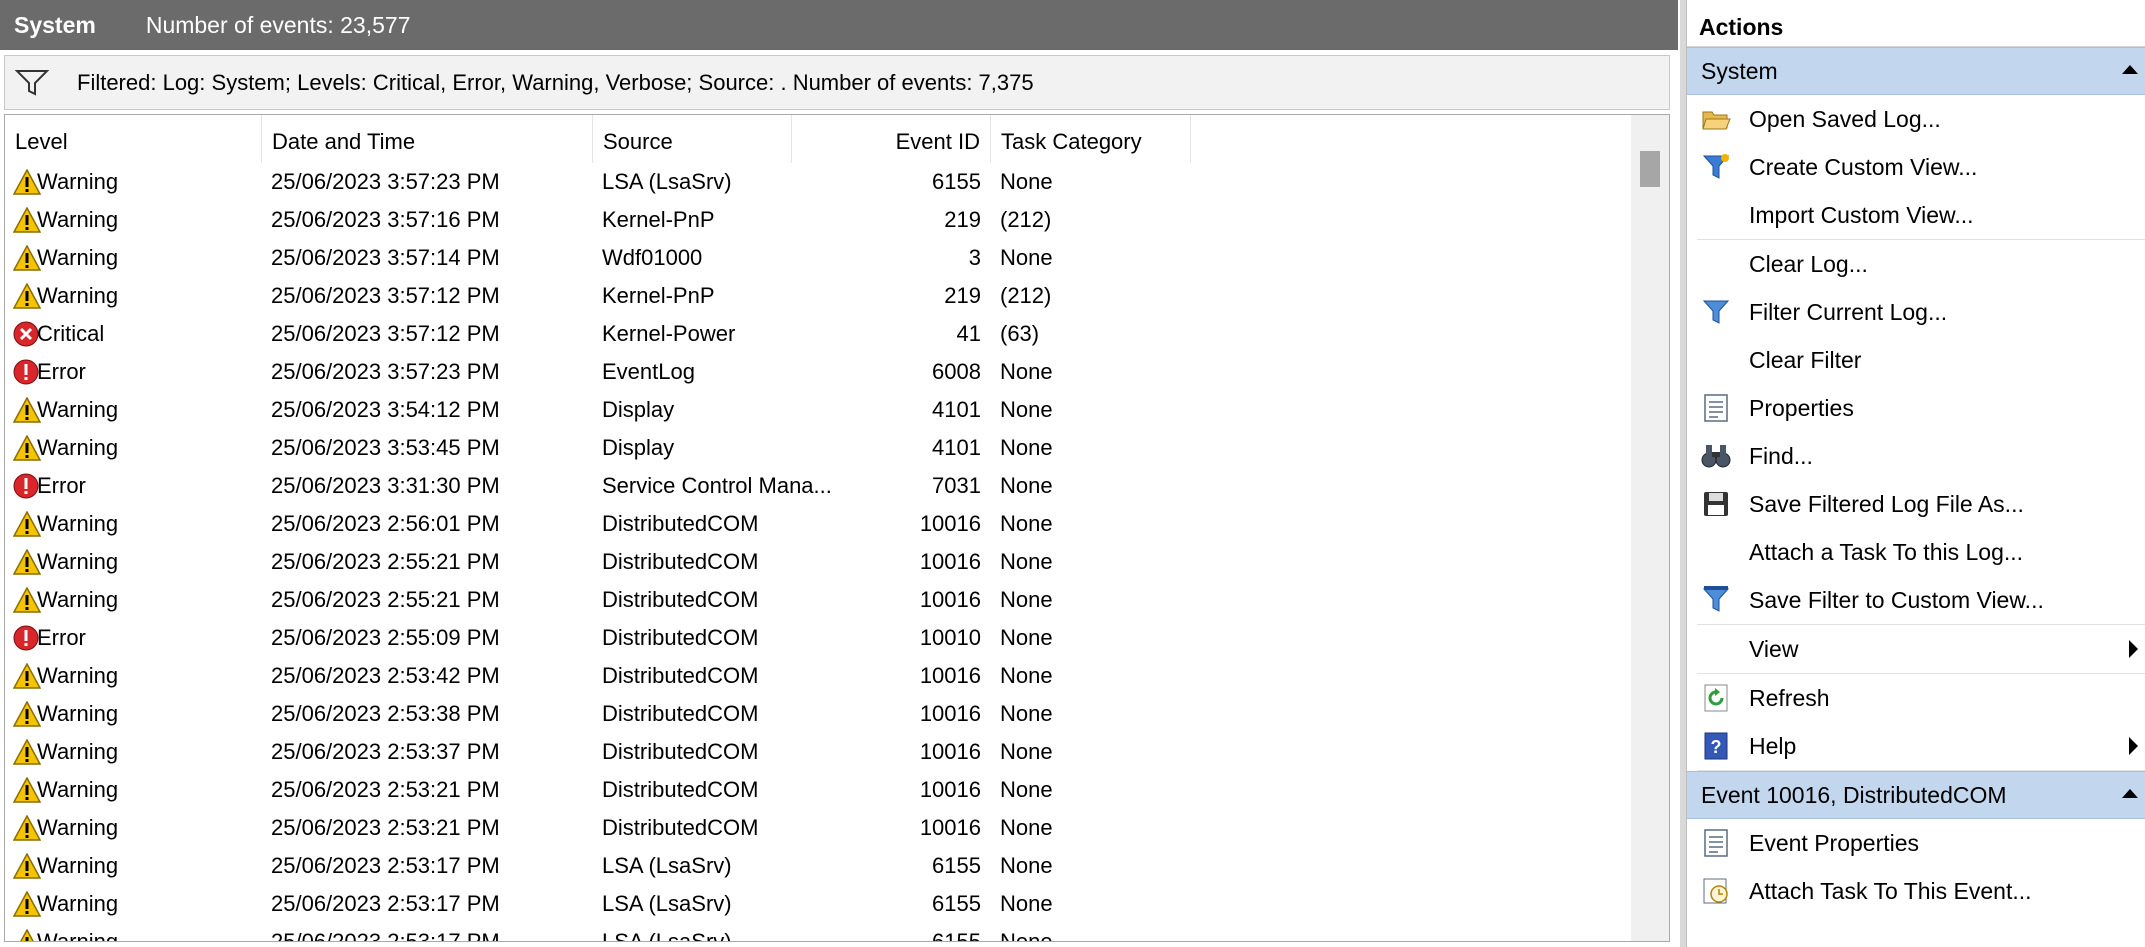  I want to click on event-id-cell: 10016, so click(950, 827).